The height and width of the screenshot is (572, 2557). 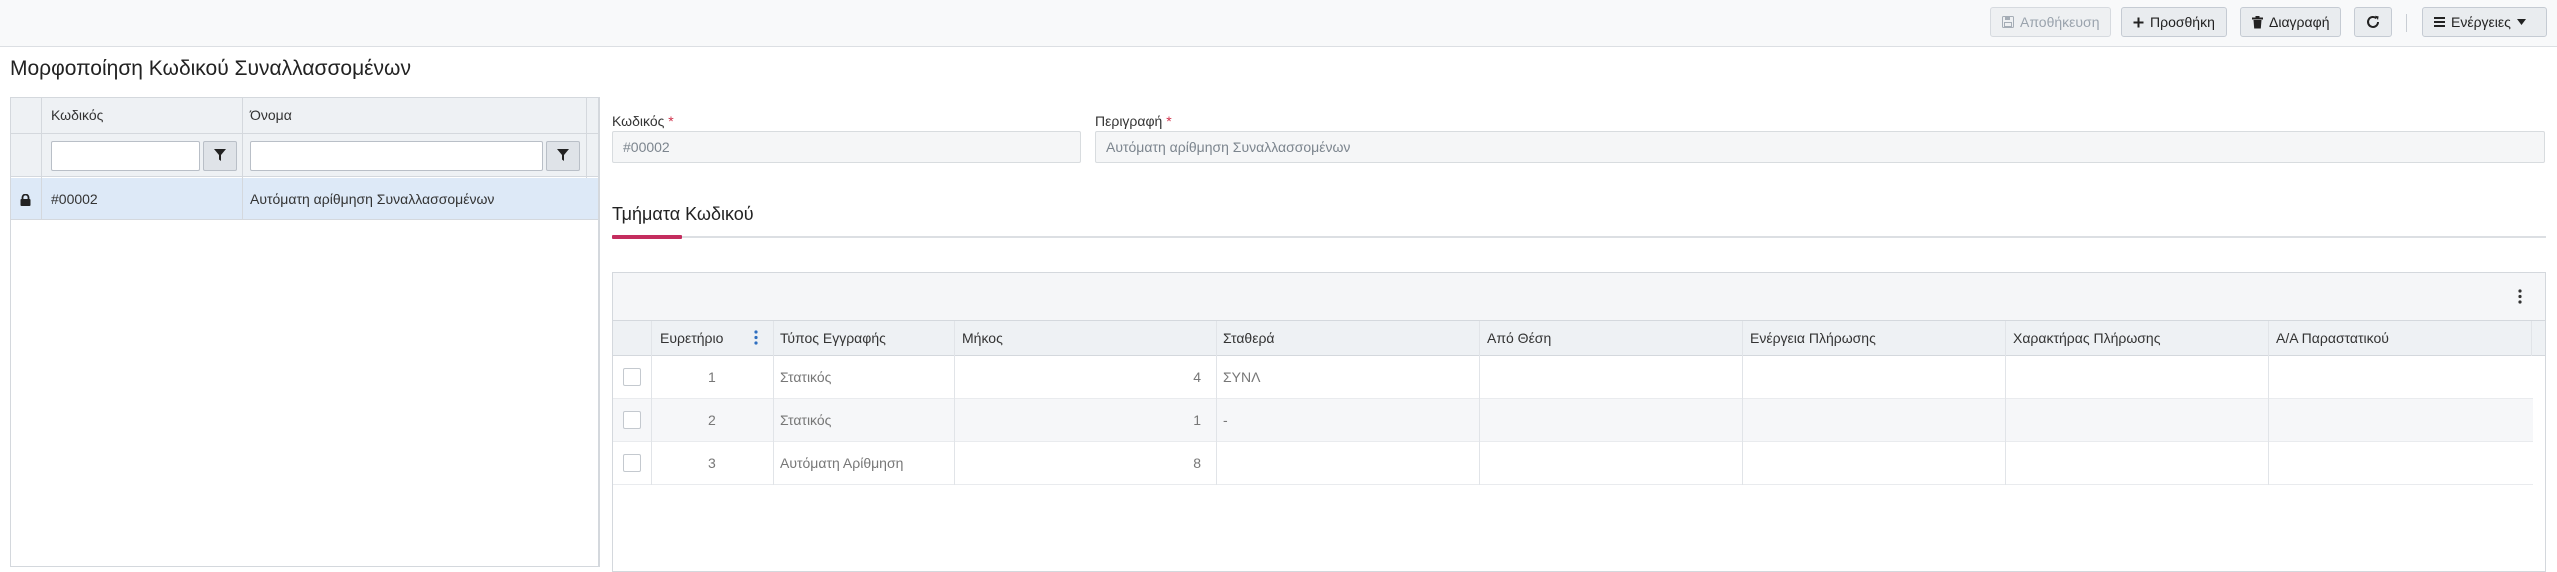 What do you see at coordinates (25, 201) in the screenshot?
I see `lock-icon` at bounding box center [25, 201].